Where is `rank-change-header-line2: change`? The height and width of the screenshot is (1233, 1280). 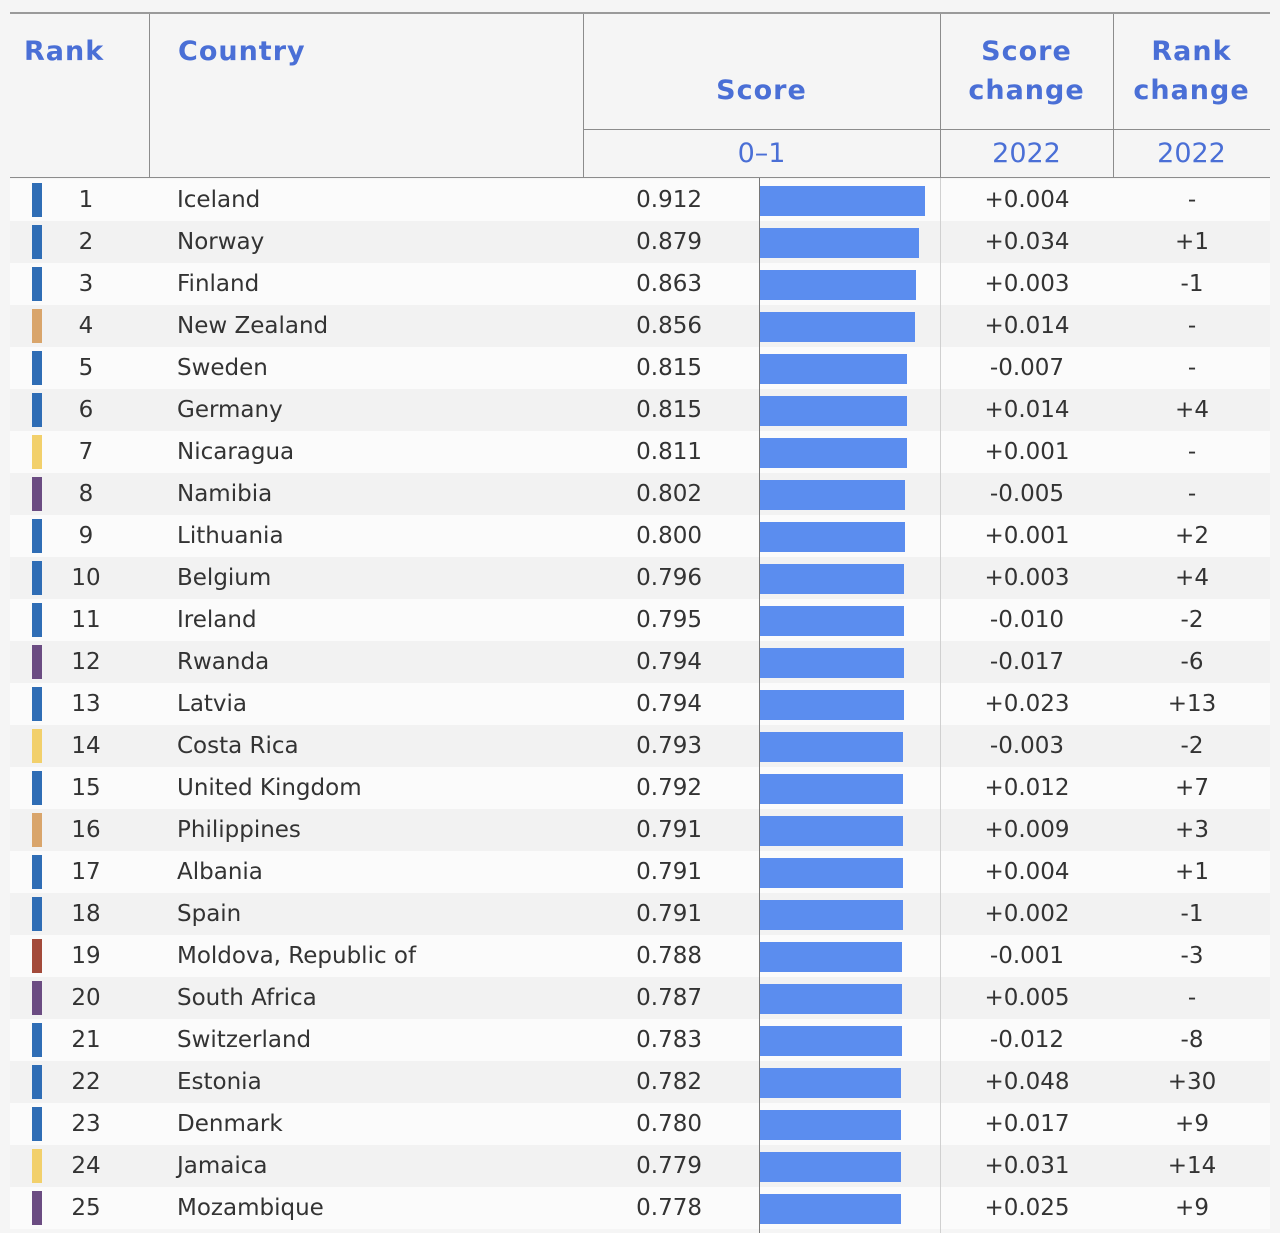 rank-change-header-line2: change is located at coordinates (1191, 90).